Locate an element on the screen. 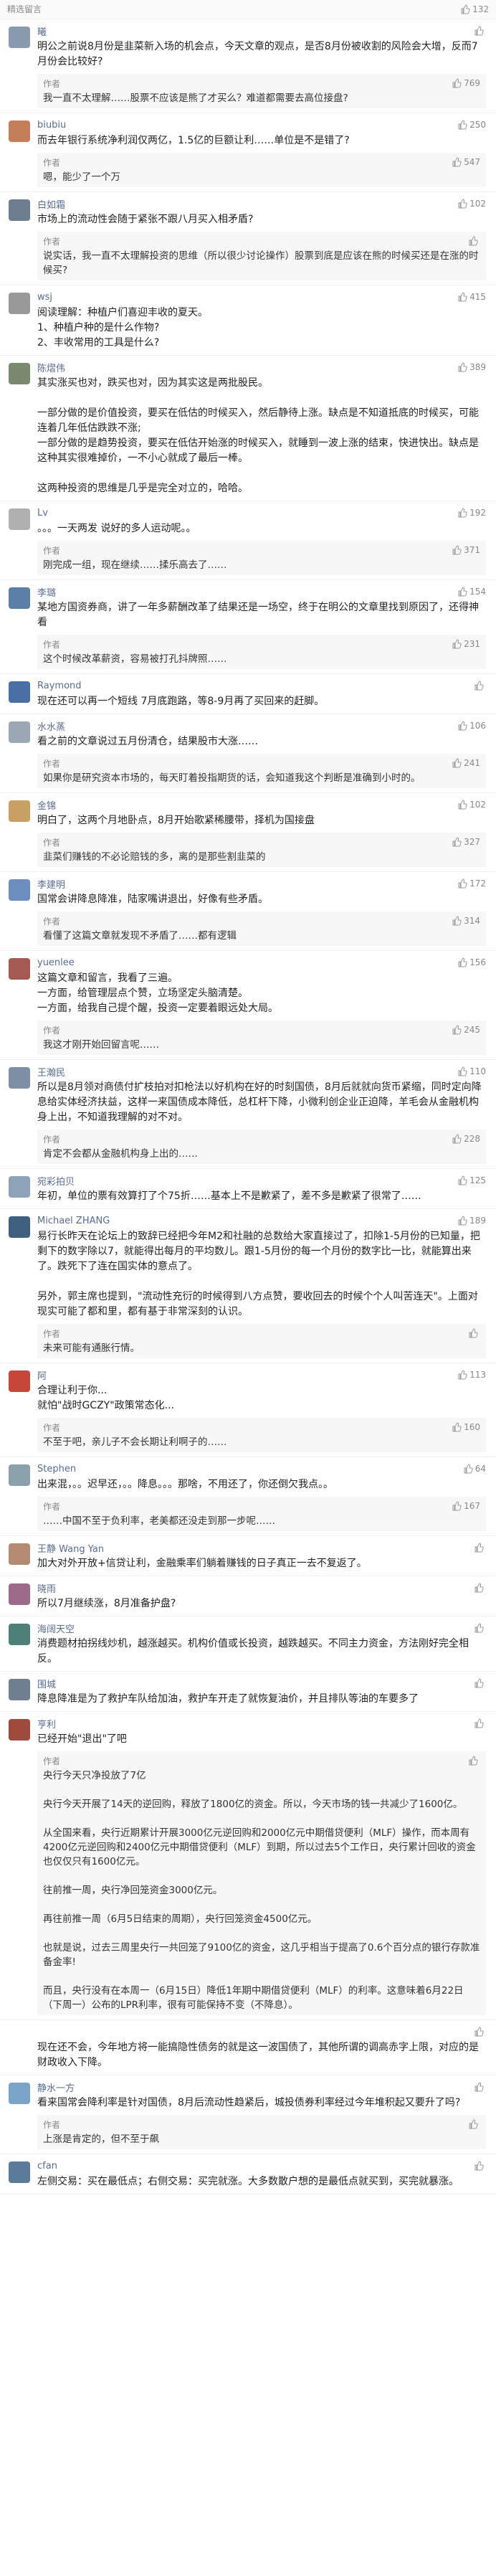 The height and width of the screenshot is (2576, 496). comment-like-button: 415 is located at coordinates (471, 297).